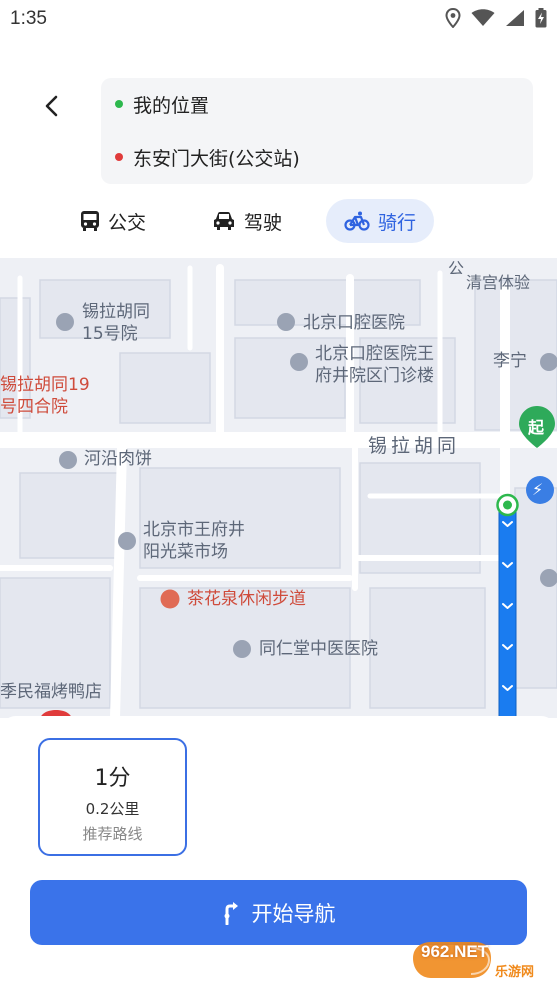 The image size is (557, 990). I want to click on watermark-subtext: 乐游网, so click(515, 972).